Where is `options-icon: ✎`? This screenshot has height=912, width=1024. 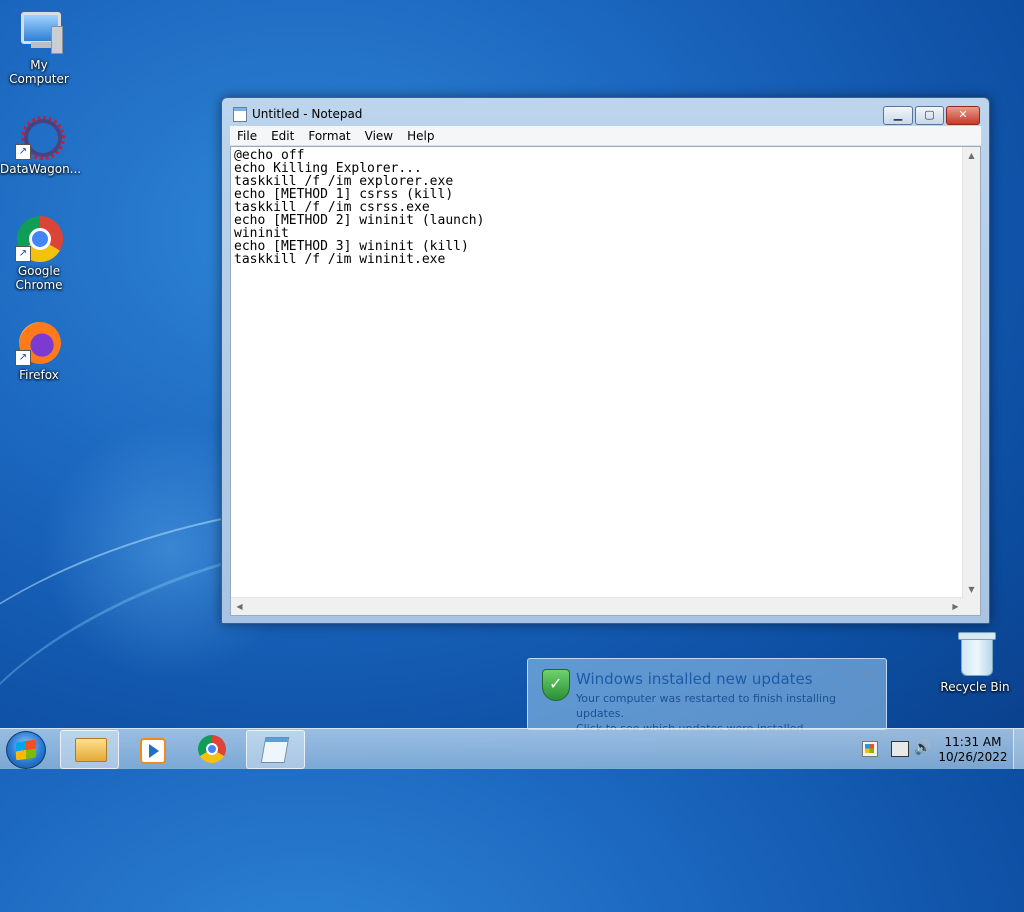 options-icon: ✎ is located at coordinates (846, 674).